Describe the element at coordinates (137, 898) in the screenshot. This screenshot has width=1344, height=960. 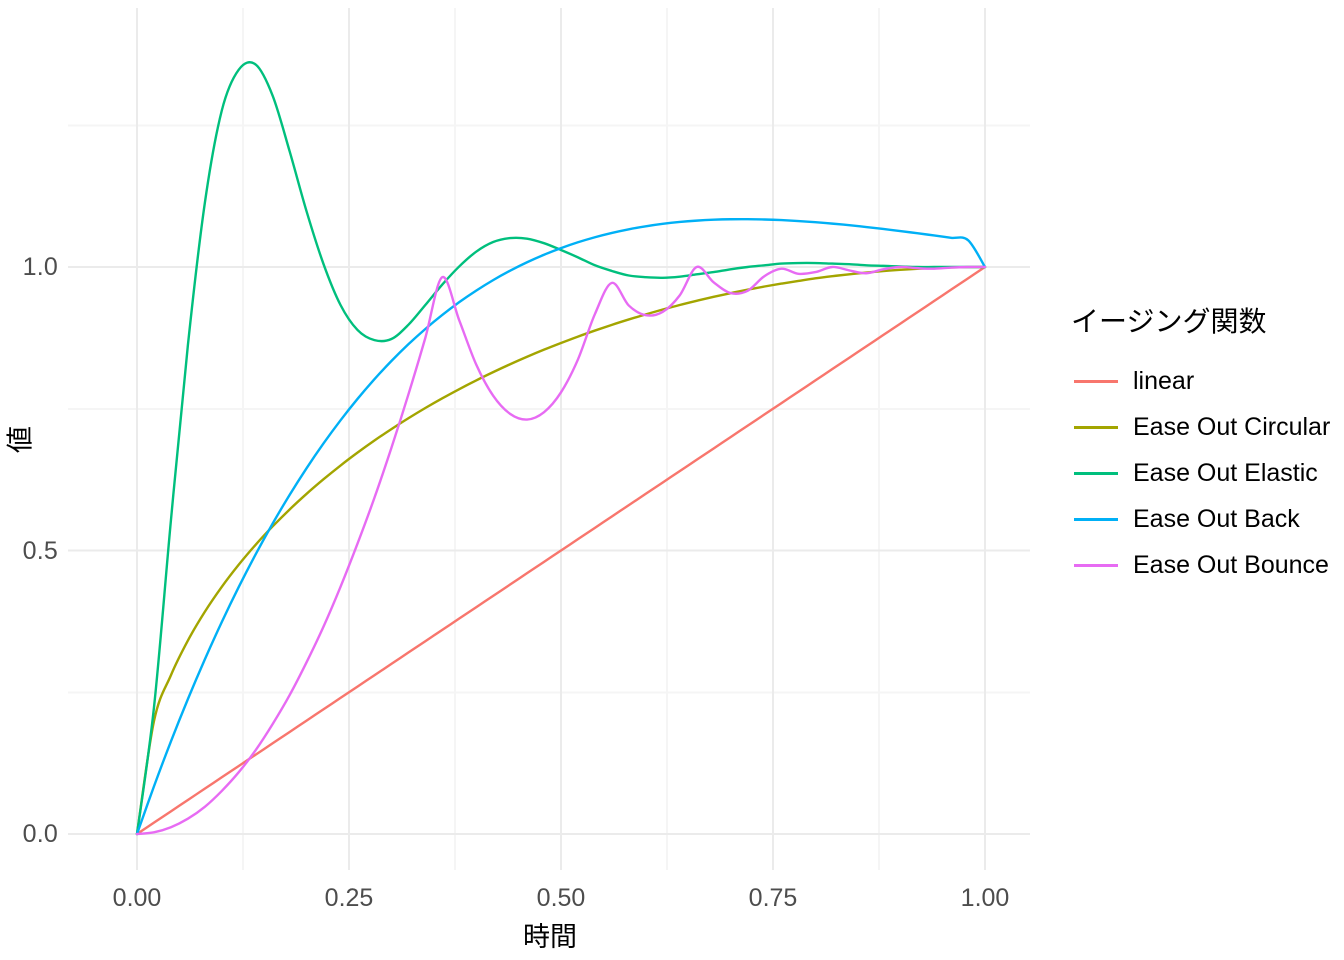
I see `x-tick-label: 0.00` at that location.